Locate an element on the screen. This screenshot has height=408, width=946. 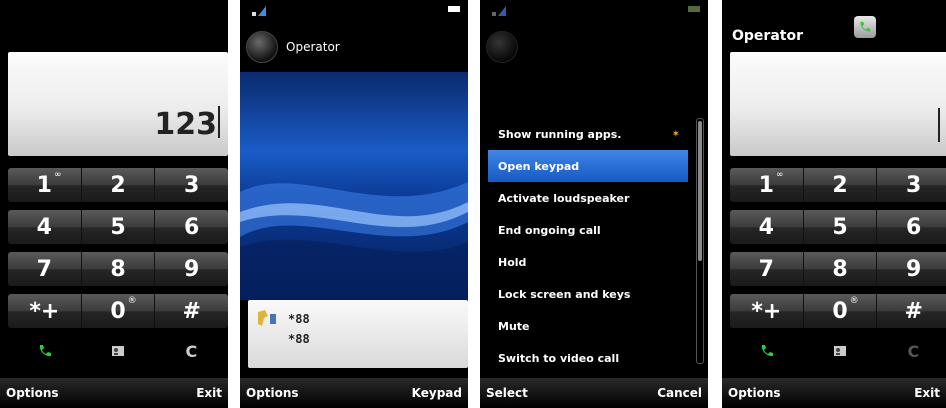
menu-item-open-keypad: Open keypad is located at coordinates (588, 166).